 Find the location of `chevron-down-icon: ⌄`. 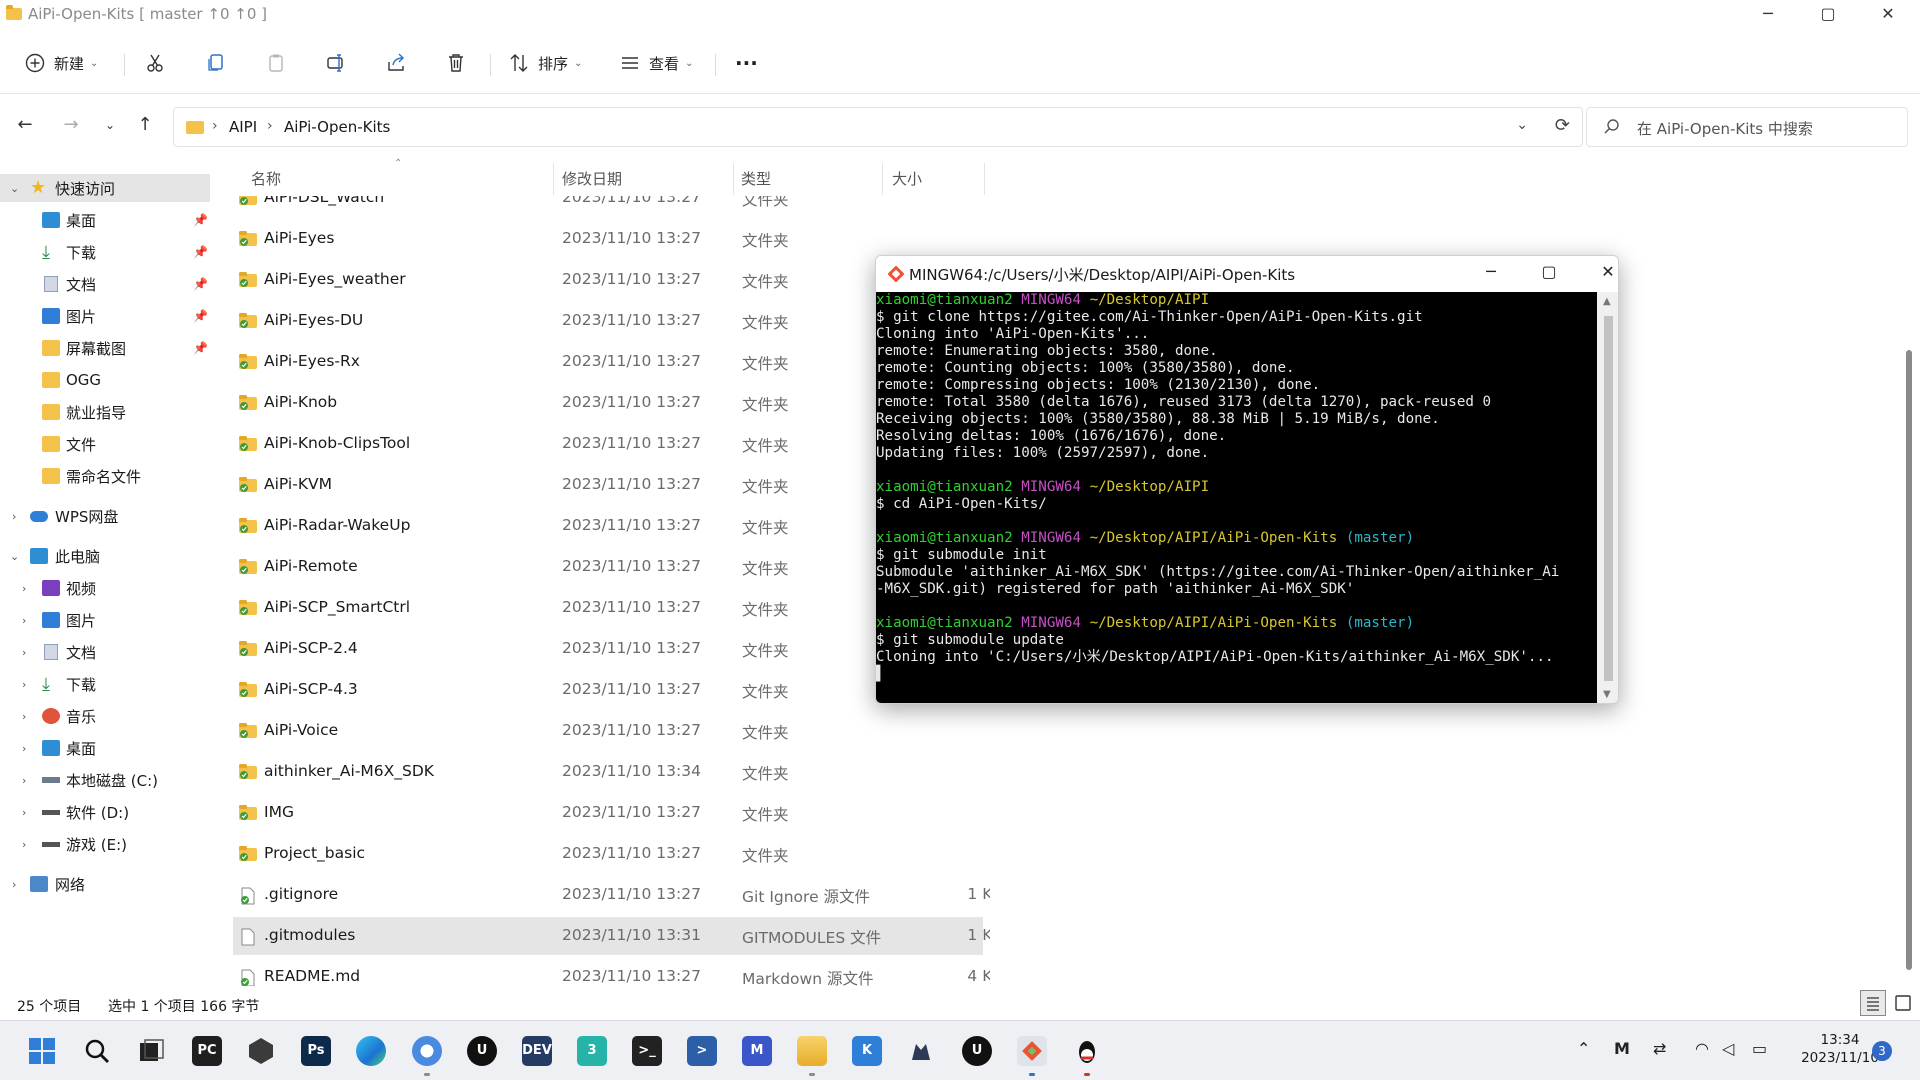

chevron-down-icon: ⌄ is located at coordinates (14, 556).